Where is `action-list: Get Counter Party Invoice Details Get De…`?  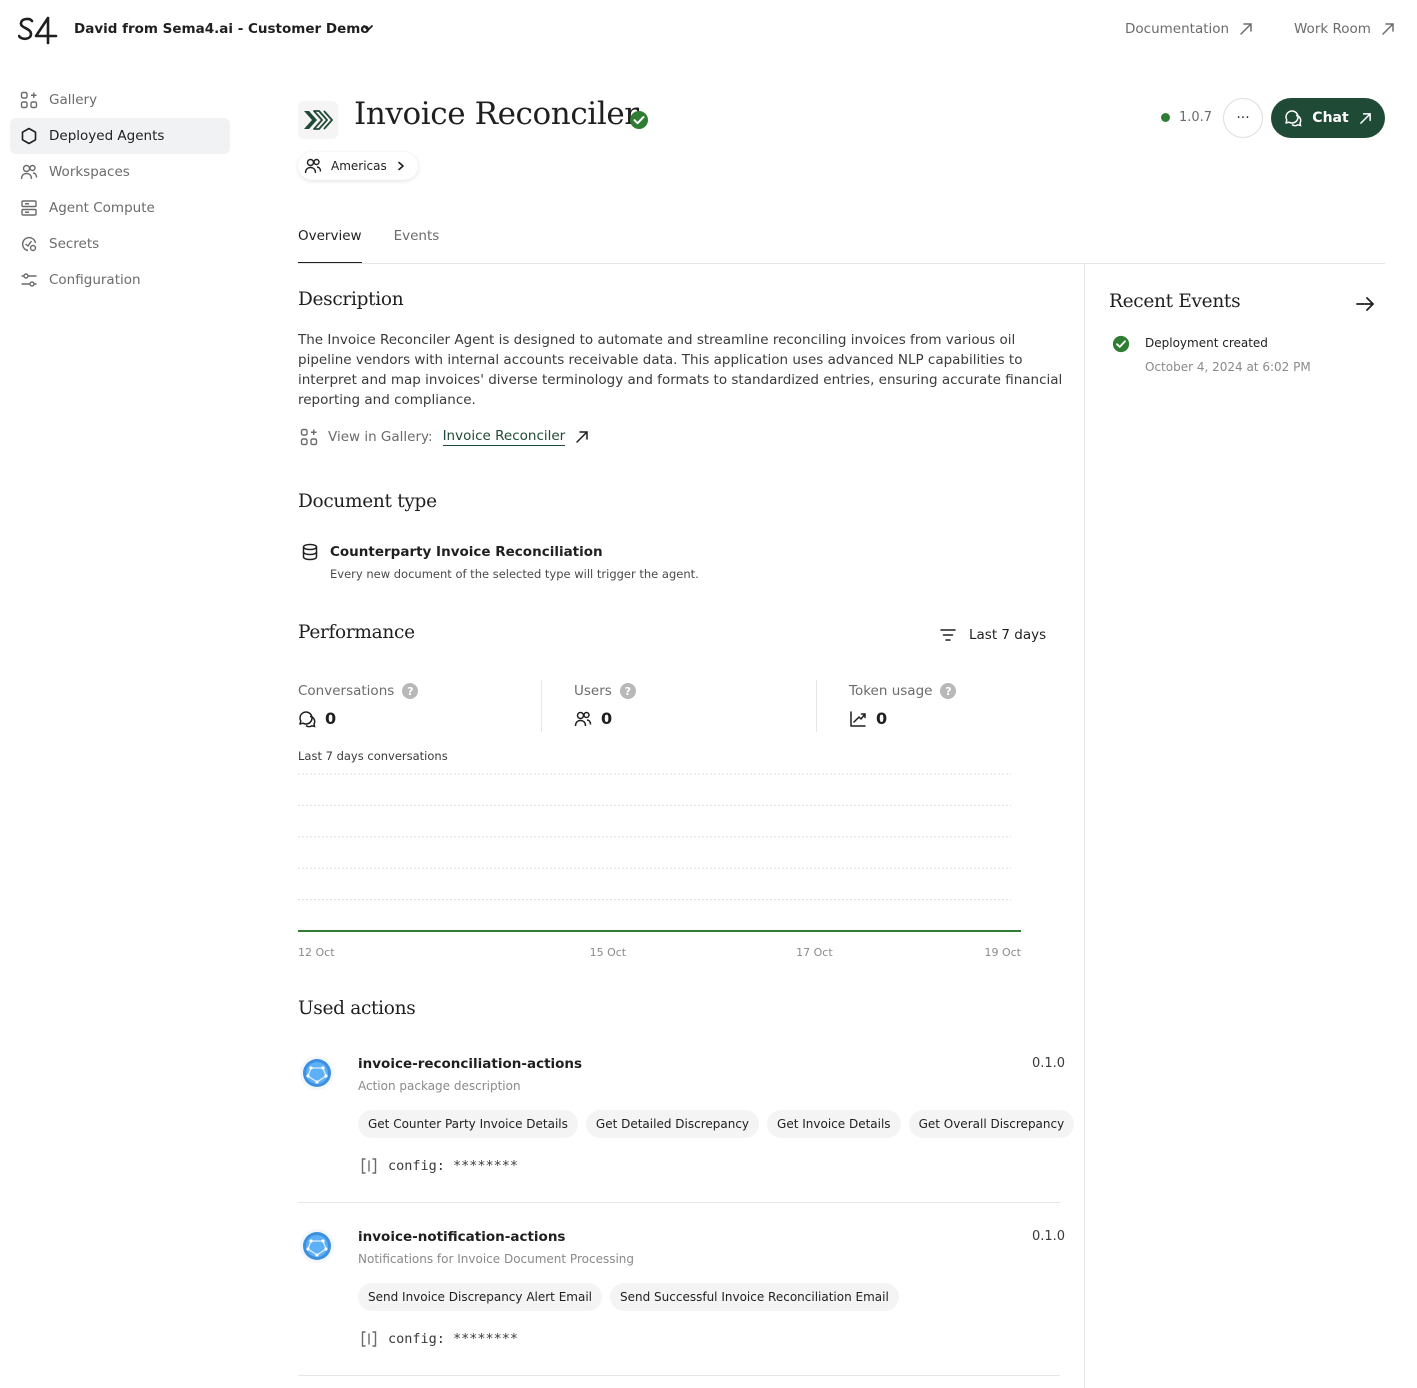 action-list: Get Counter Party Invoice Details Get De… is located at coordinates (716, 1124).